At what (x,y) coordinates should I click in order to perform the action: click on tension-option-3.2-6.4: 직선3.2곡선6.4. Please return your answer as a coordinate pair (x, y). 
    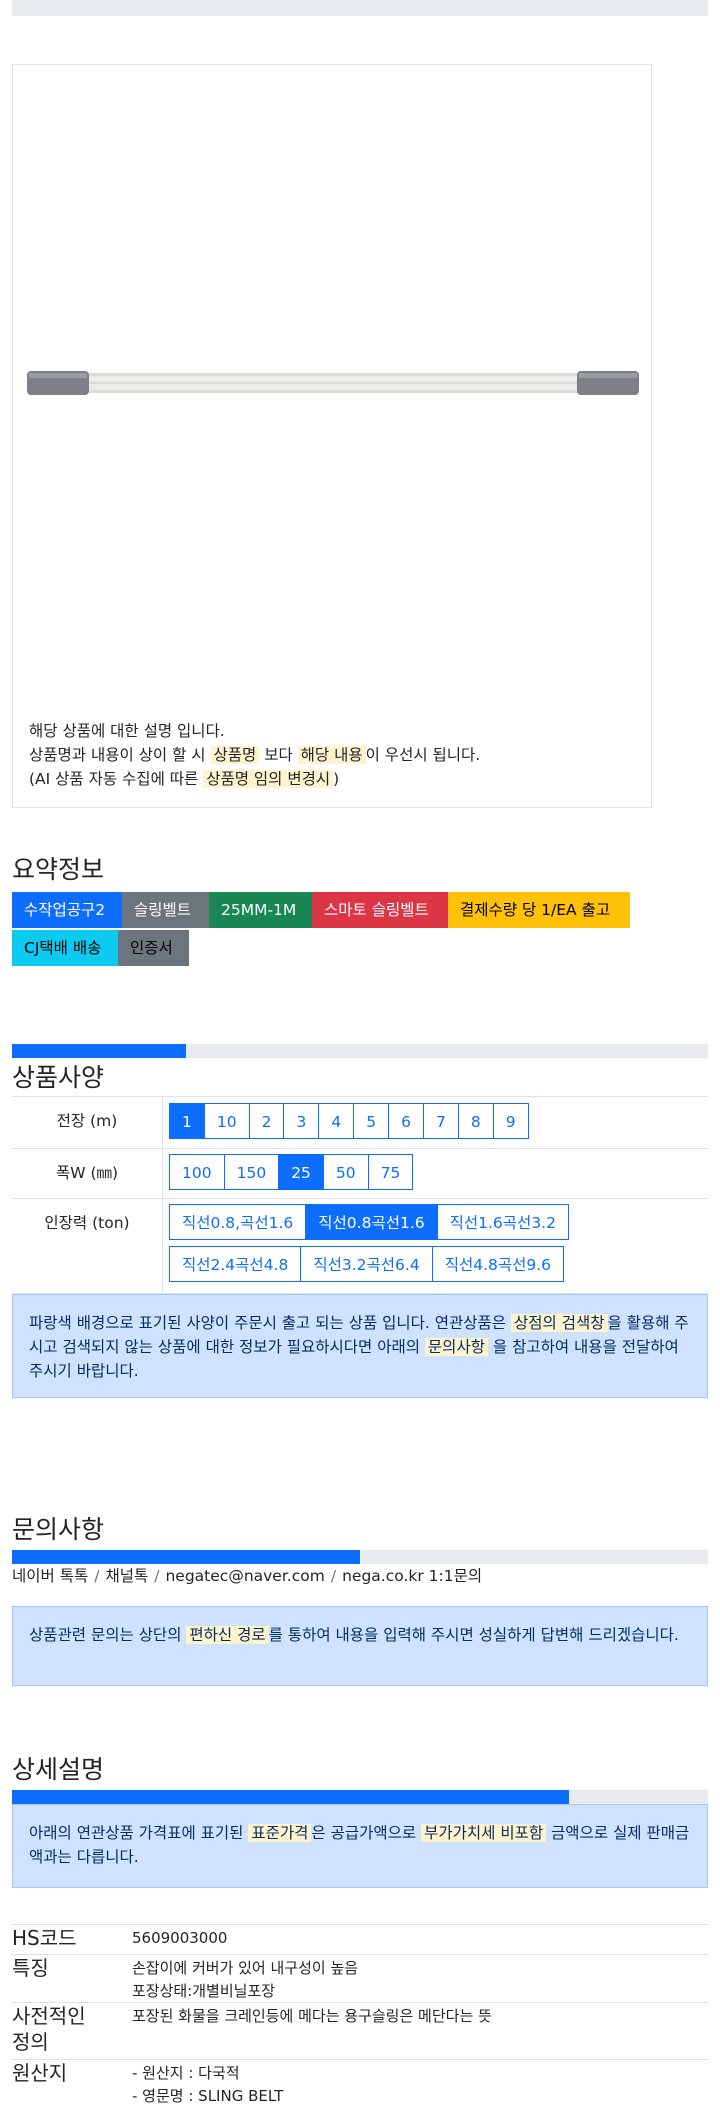
    Looking at the image, I should click on (366, 1264).